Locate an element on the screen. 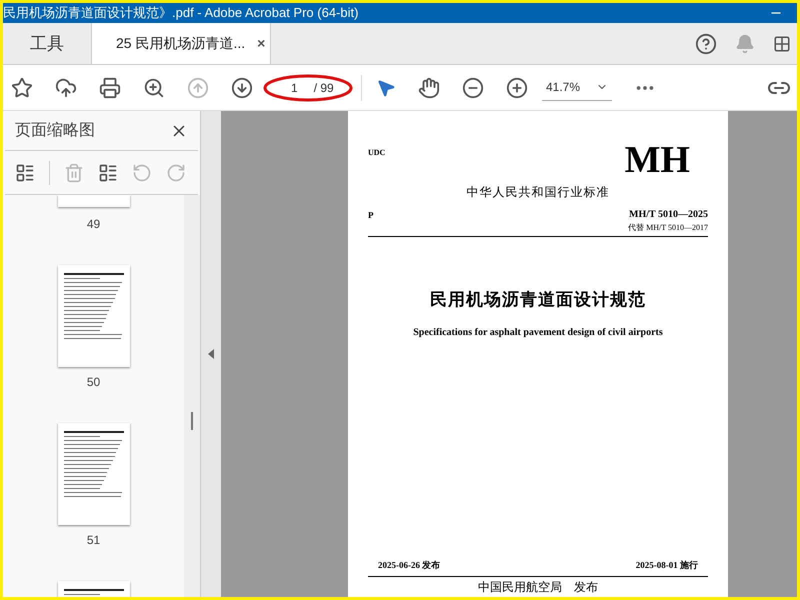 The height and width of the screenshot is (600, 800). panel-title: 页面缩略图 is located at coordinates (55, 130).